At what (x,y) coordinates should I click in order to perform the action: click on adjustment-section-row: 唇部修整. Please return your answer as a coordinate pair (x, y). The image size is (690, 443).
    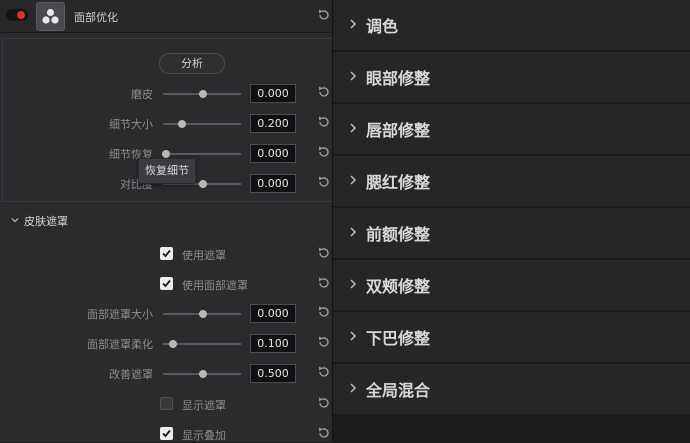
    Looking at the image, I should click on (511, 129).